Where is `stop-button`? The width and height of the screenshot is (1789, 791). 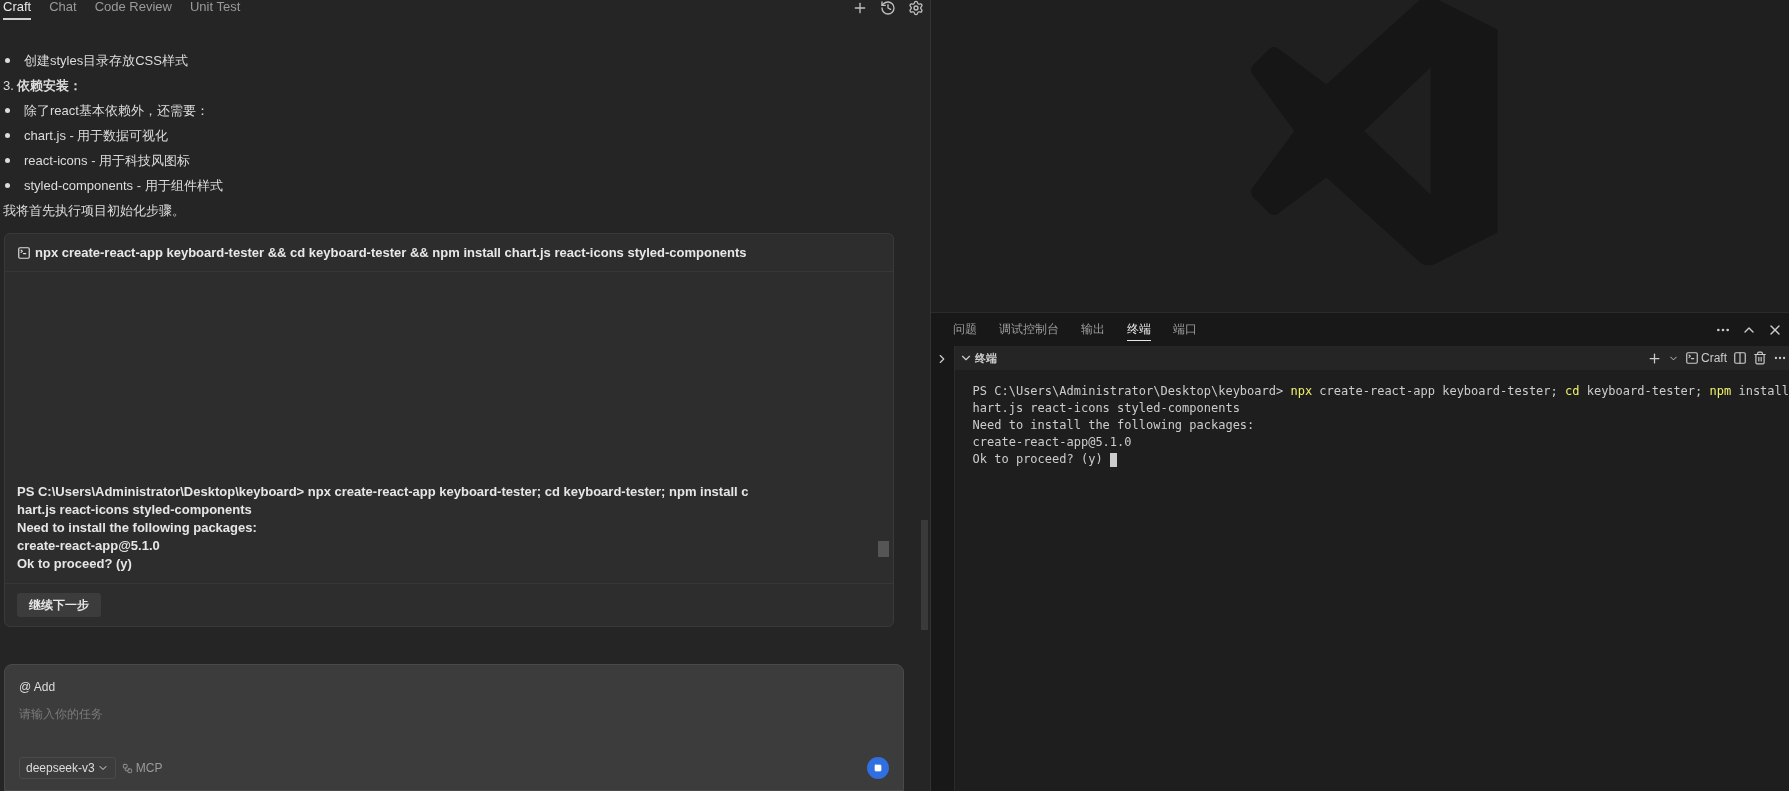 stop-button is located at coordinates (877, 768).